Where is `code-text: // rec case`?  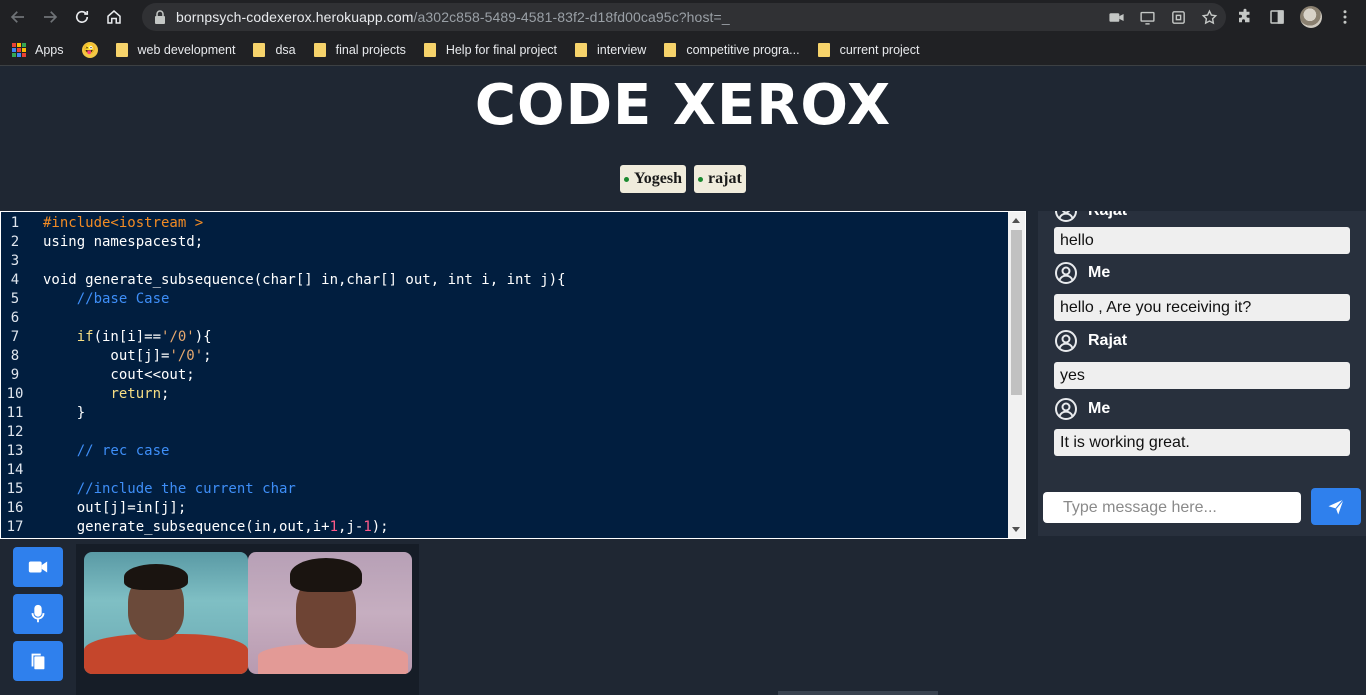
code-text: // rec case is located at coordinates (123, 451).